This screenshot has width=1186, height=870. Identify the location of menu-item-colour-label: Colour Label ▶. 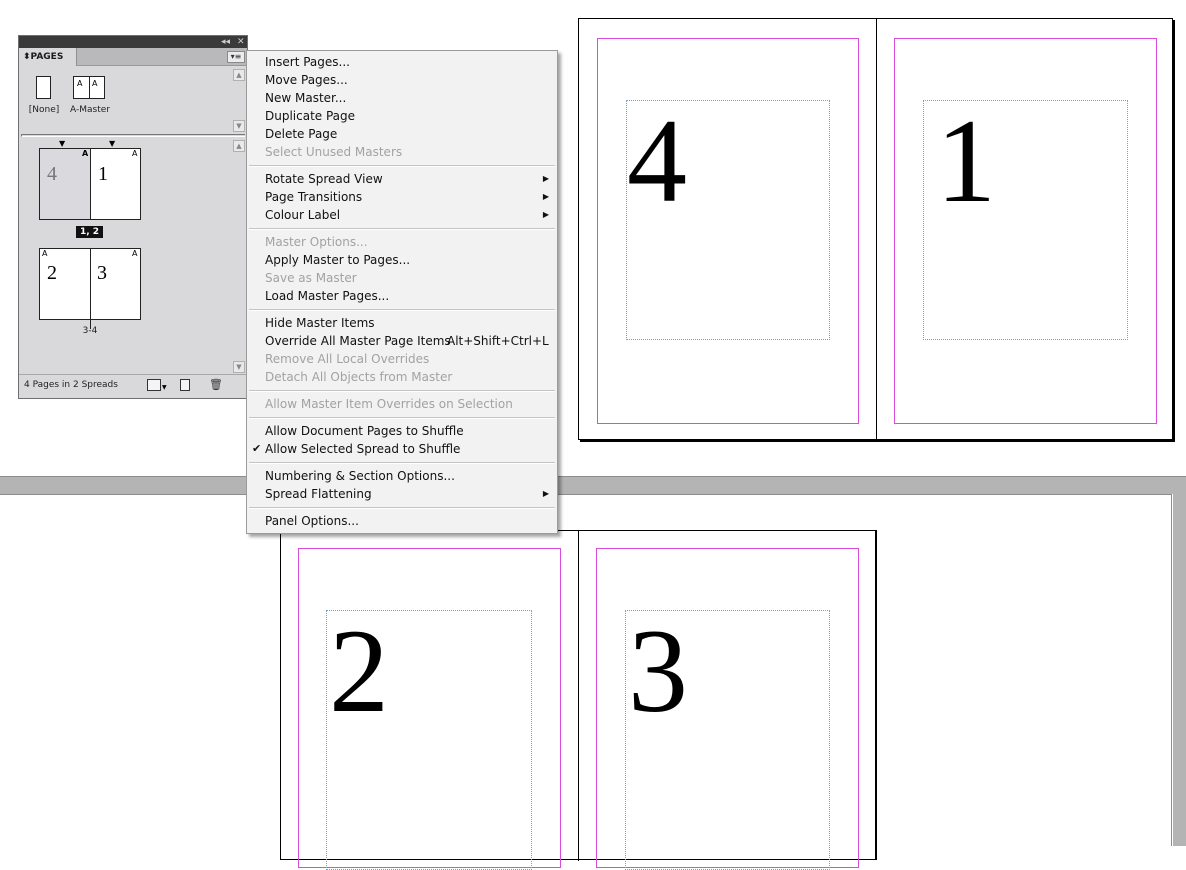
(402, 215).